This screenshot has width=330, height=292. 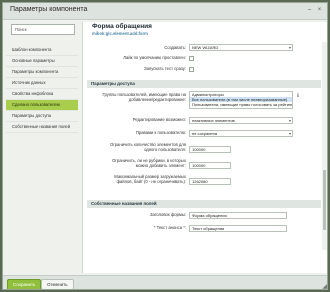 I want to click on rights-row: Правами к пользователю: не сохранена ▾, so click(x=202, y=136).